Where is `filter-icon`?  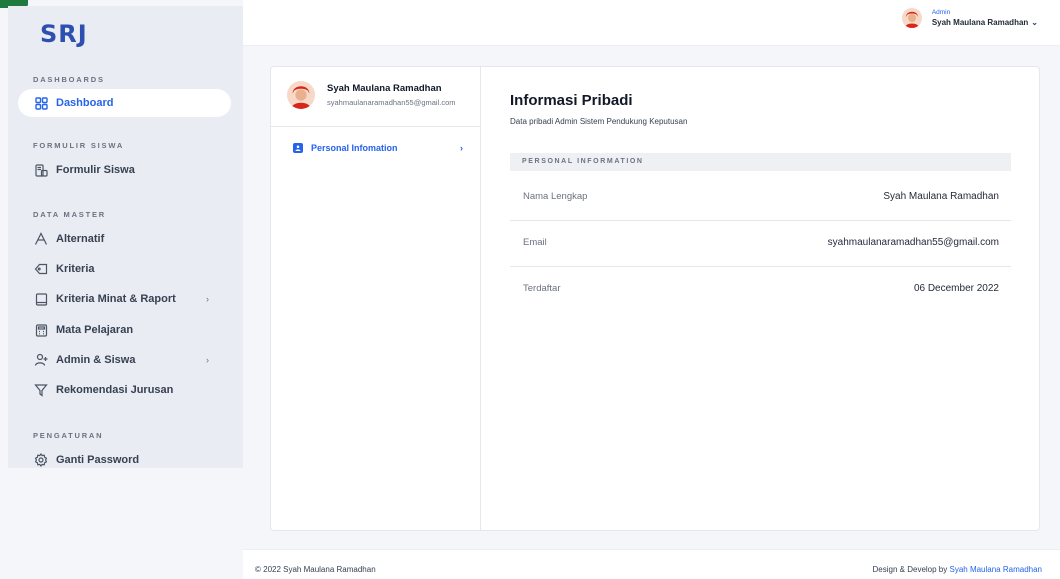
filter-icon is located at coordinates (41, 390).